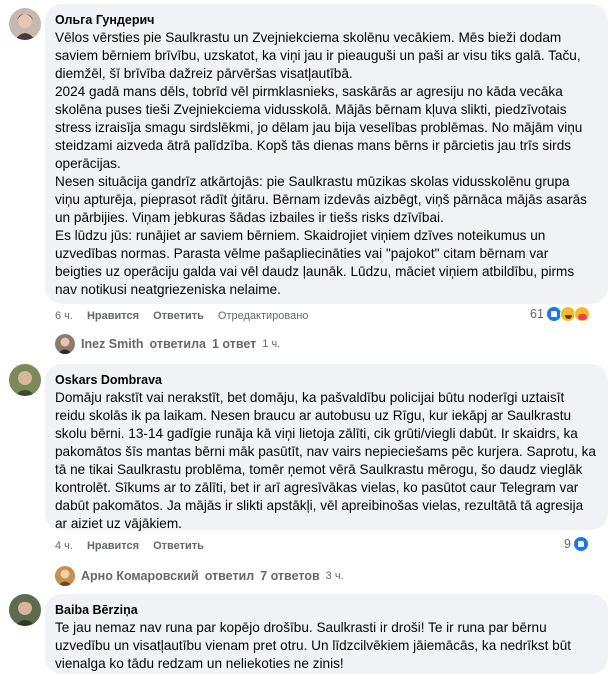  I want to click on care-reaction-icon, so click(581, 314).